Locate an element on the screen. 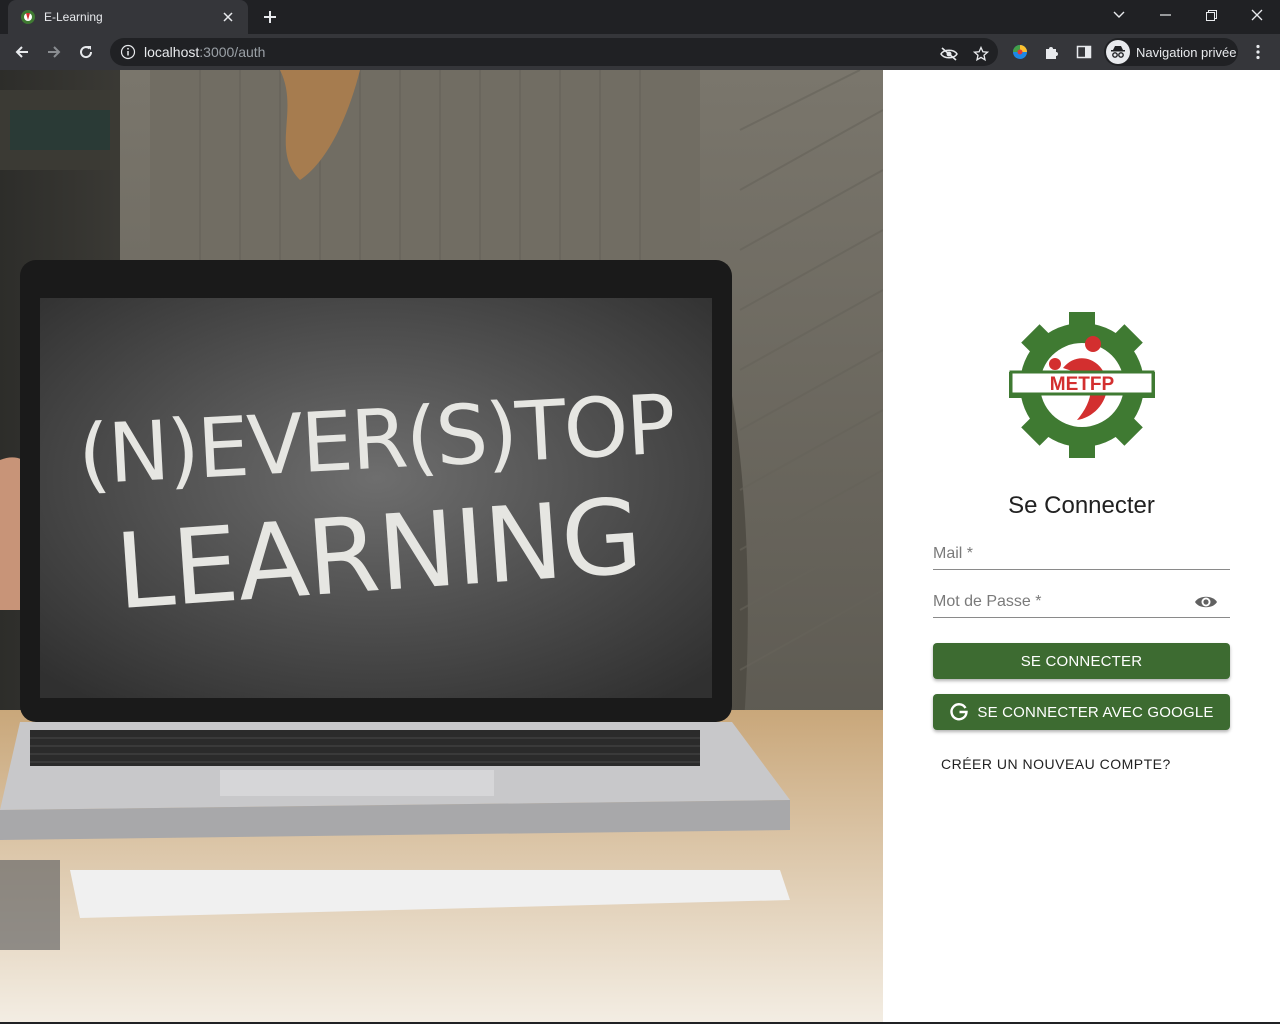 Image resolution: width=1280 pixels, height=1024 pixels. incognito-profile-button: Navigation privée is located at coordinates (1171, 52).